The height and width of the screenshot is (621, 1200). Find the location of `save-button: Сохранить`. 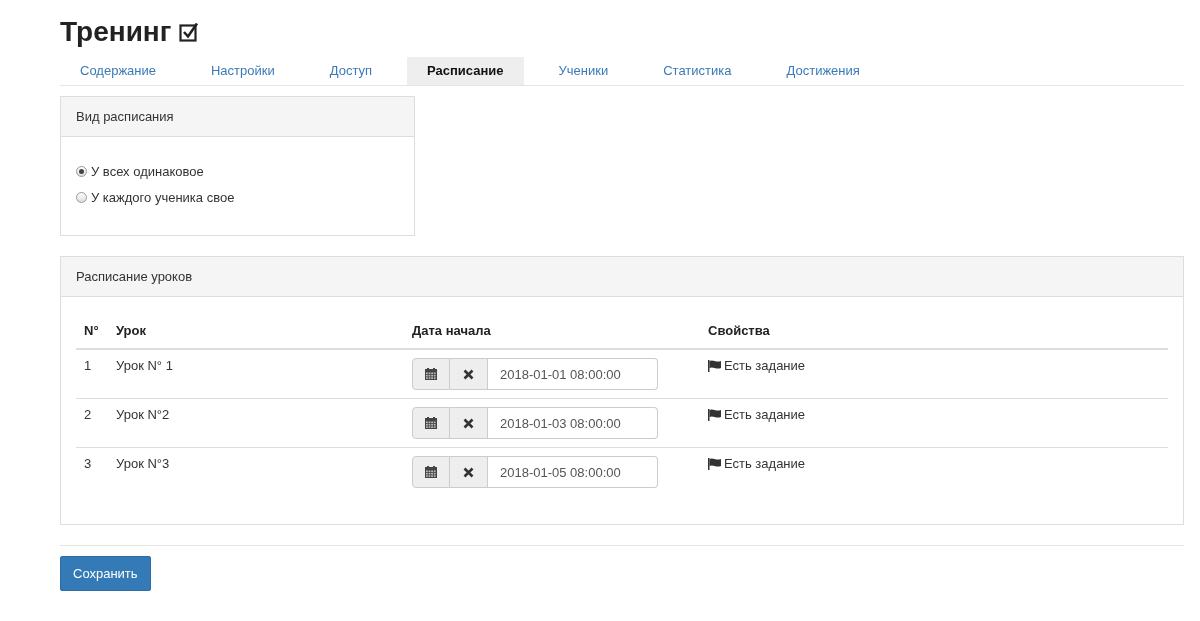

save-button: Сохранить is located at coordinates (105, 573).